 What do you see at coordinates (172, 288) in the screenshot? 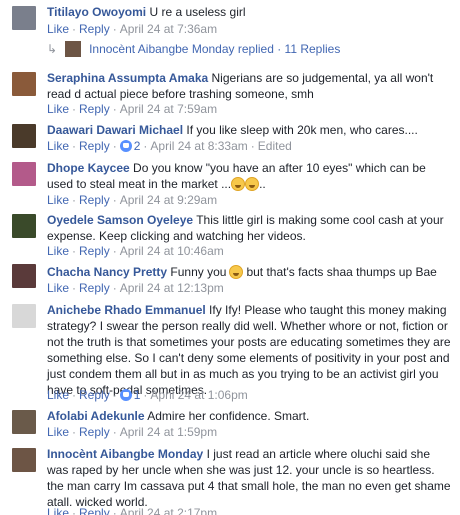
I see `timestamp: April 24 at 12:13pm` at bounding box center [172, 288].